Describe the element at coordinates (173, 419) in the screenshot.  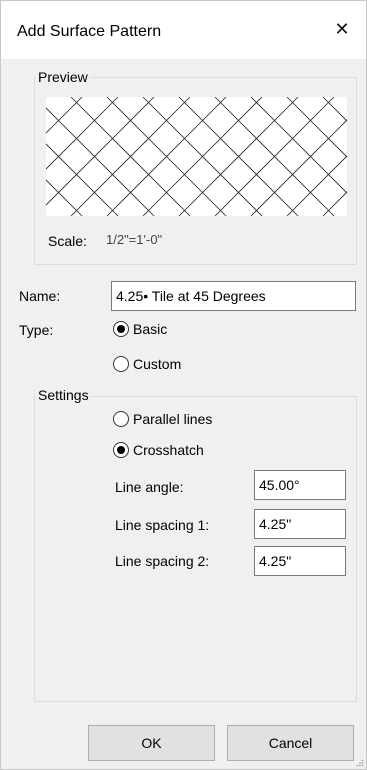
I see `parallel-lines-label: Parallel lines` at that location.